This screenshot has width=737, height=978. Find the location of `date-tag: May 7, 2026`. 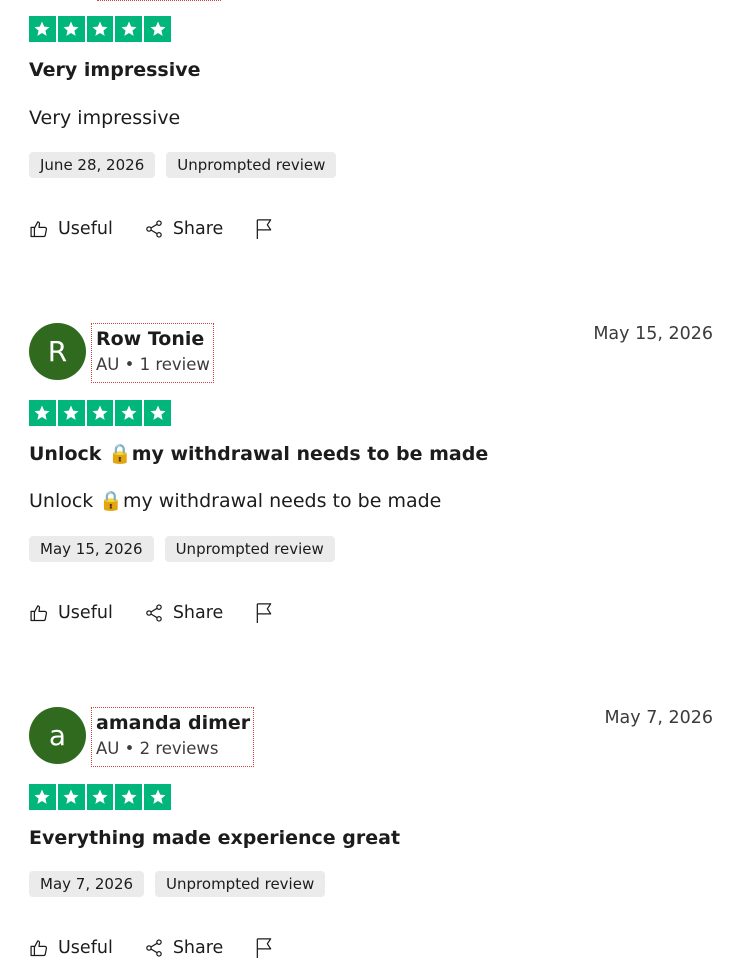

date-tag: May 7, 2026 is located at coordinates (87, 884).